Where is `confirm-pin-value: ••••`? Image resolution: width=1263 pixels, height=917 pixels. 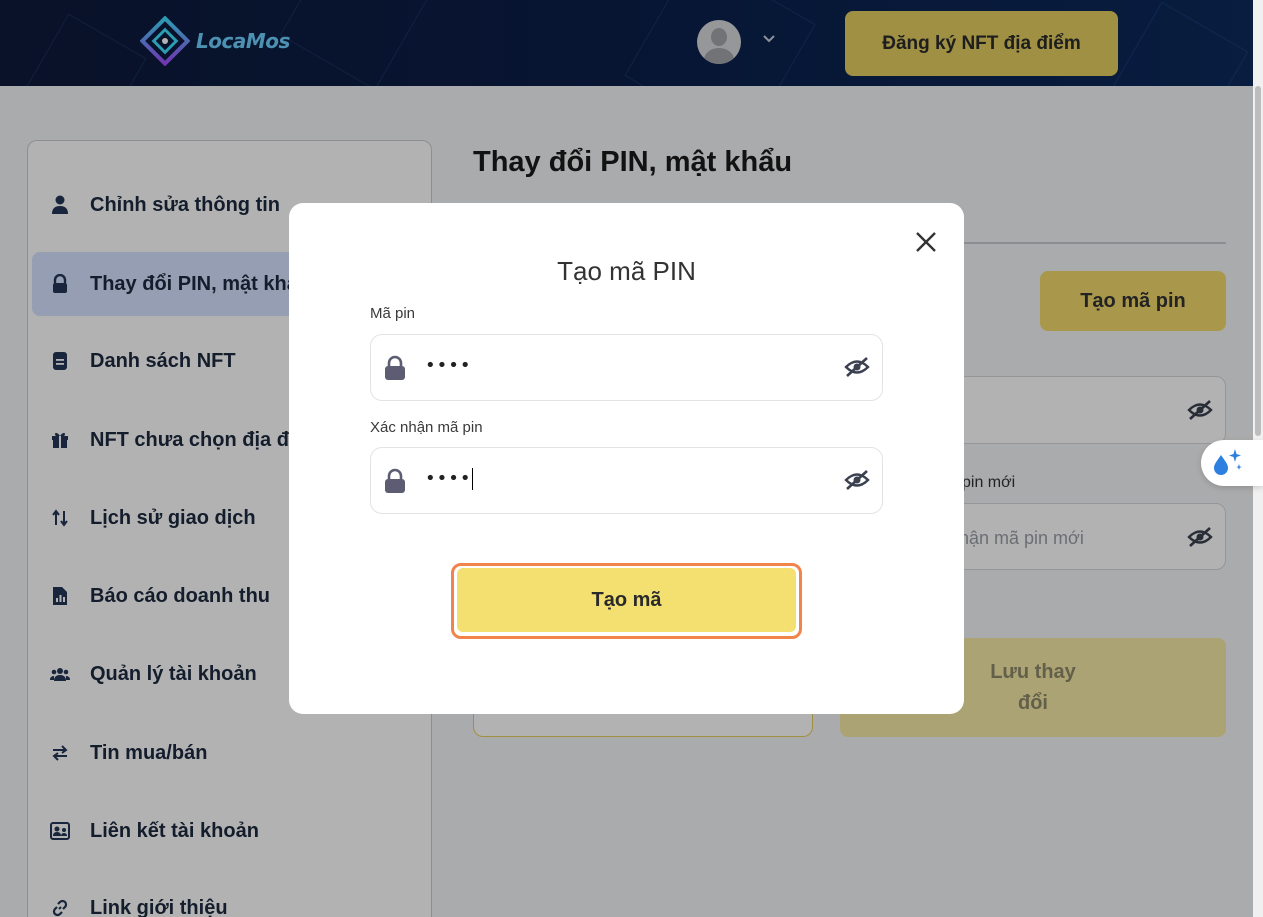 confirm-pin-value: •••• is located at coordinates (448, 478).